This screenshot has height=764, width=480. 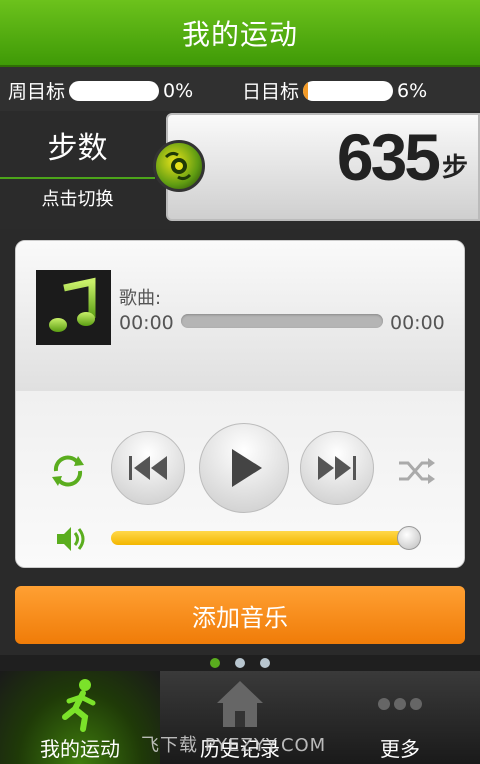 What do you see at coordinates (80, 749) in the screenshot?
I see `tab-label: 我的运动` at bounding box center [80, 749].